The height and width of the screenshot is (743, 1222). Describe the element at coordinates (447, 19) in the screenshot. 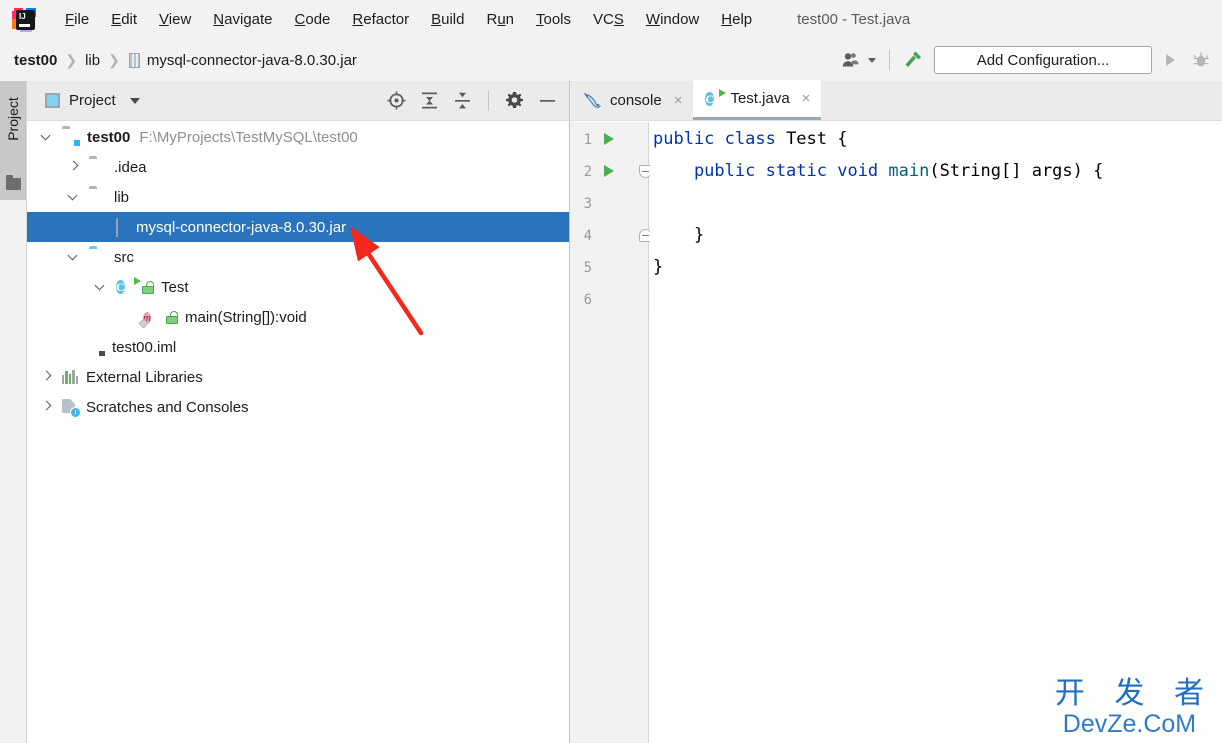

I see `menu-item-build: Build` at that location.